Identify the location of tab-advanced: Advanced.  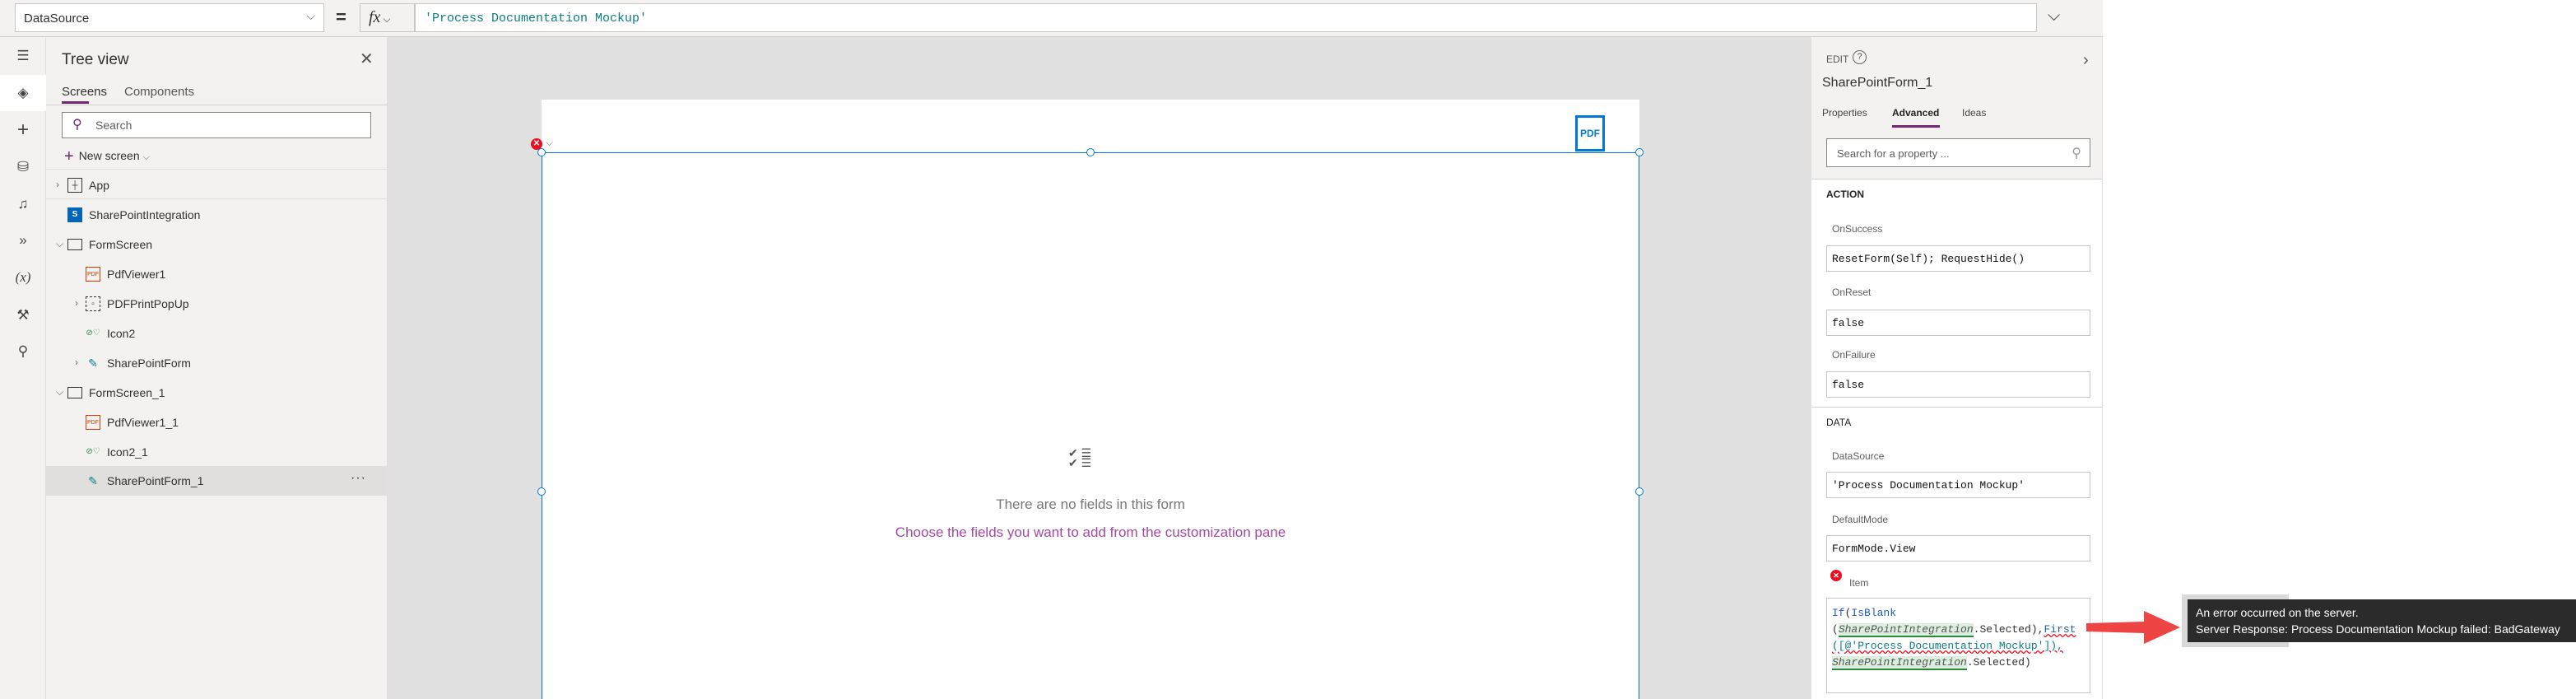
(1915, 113).